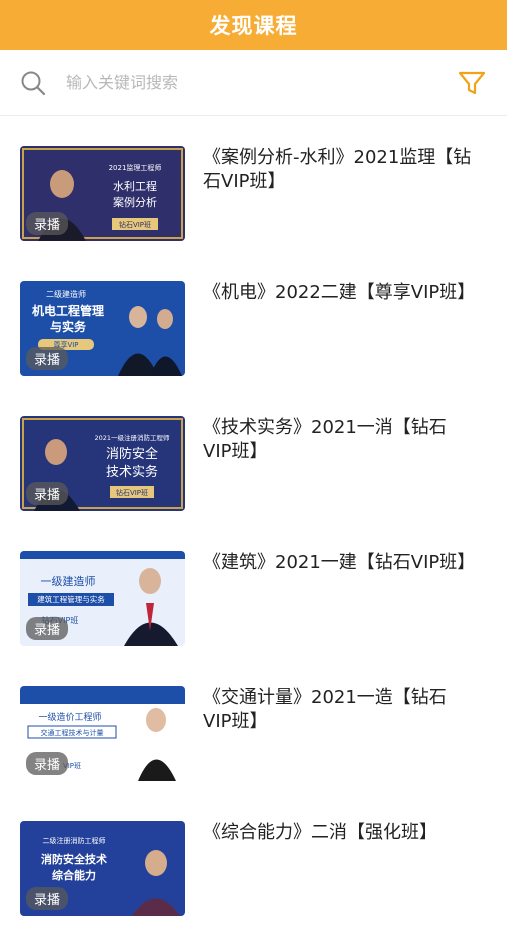 The image size is (507, 944). What do you see at coordinates (135, 186) in the screenshot?
I see `svg-text: 水利工程` at bounding box center [135, 186].